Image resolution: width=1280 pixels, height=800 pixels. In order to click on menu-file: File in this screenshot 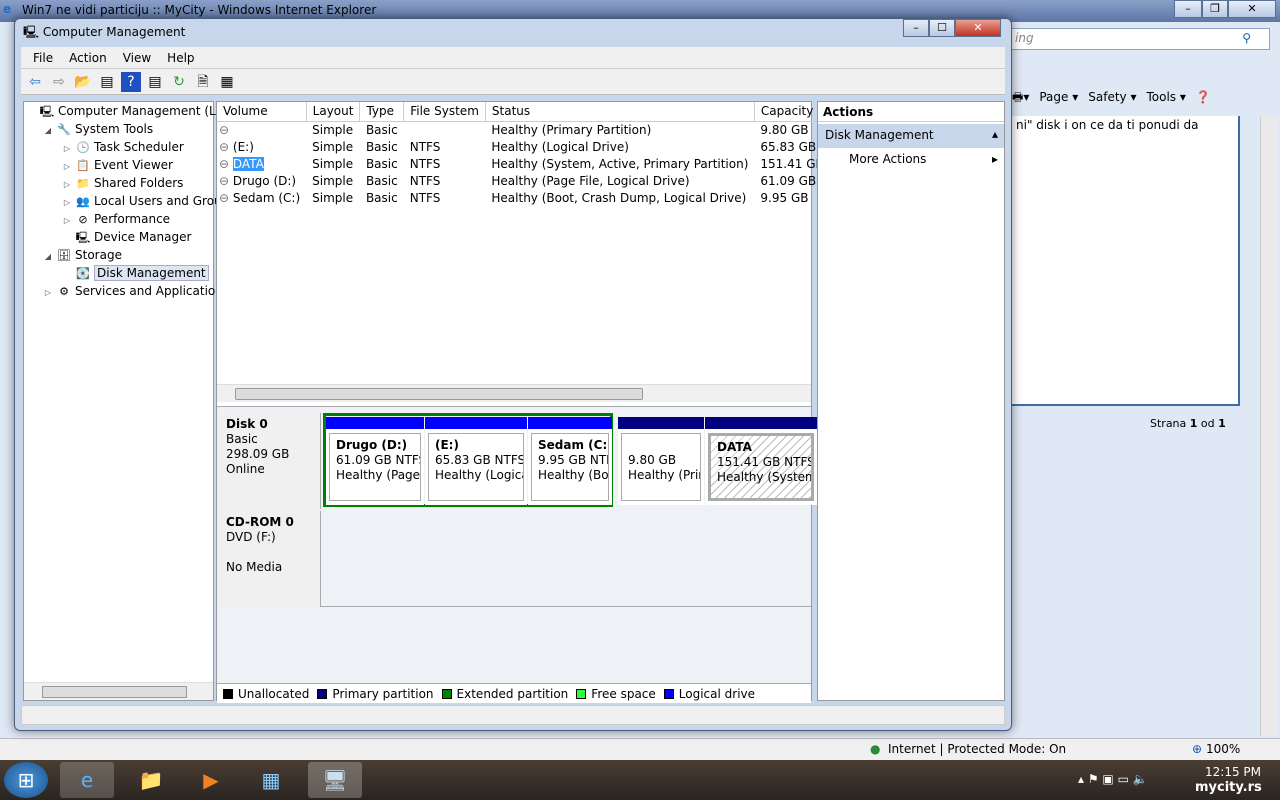, I will do `click(43, 58)`.